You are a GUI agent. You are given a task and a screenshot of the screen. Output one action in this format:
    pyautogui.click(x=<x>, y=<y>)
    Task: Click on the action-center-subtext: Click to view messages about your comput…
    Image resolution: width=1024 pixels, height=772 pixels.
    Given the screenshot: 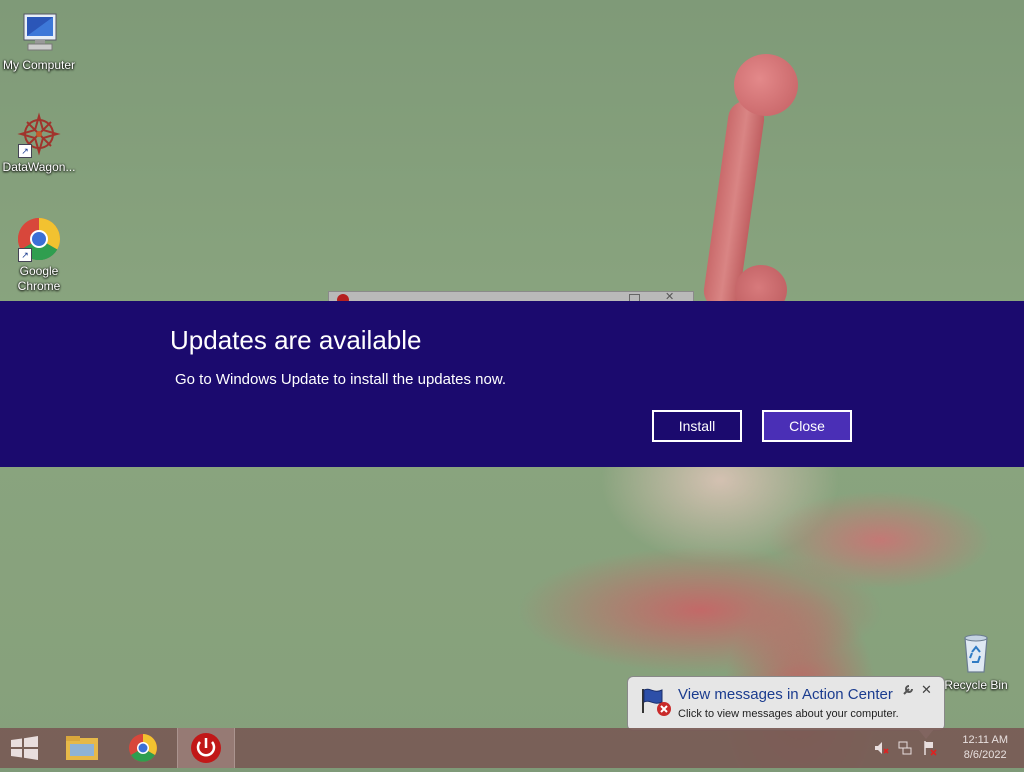 What is the action you would take?
    pyautogui.click(x=788, y=714)
    